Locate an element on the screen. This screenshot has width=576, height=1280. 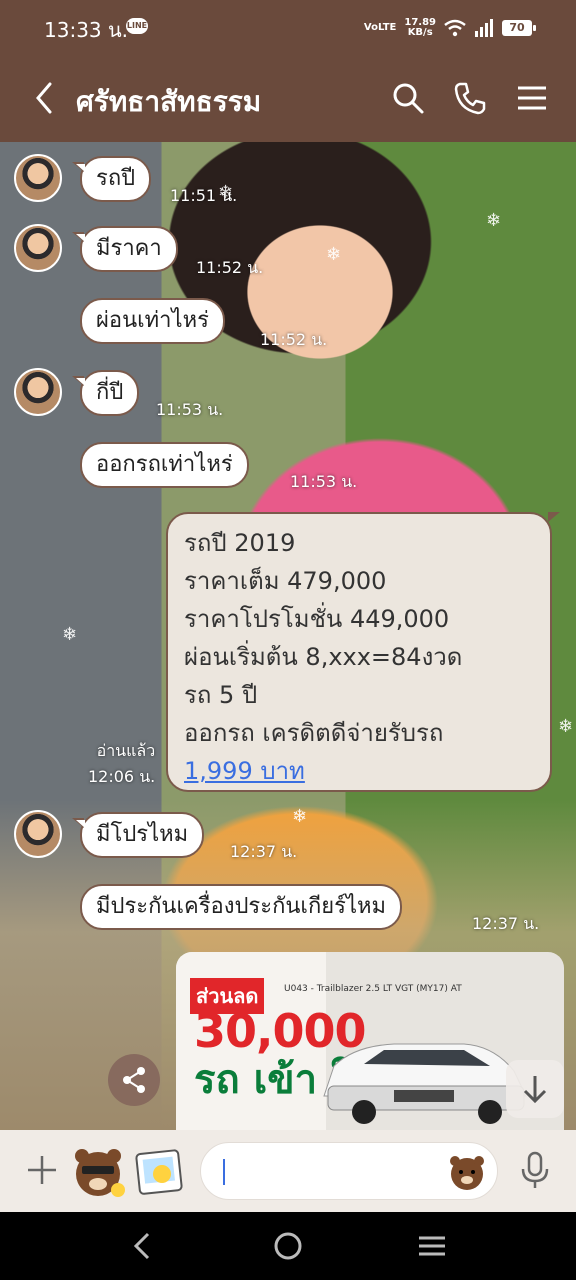
message-input is located at coordinates (349, 1171).